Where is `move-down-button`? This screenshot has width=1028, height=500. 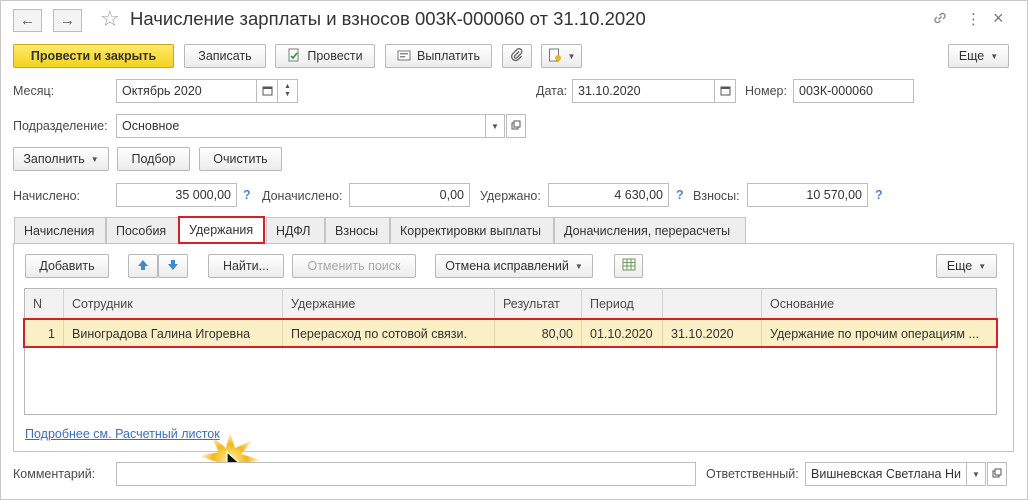 move-down-button is located at coordinates (173, 266).